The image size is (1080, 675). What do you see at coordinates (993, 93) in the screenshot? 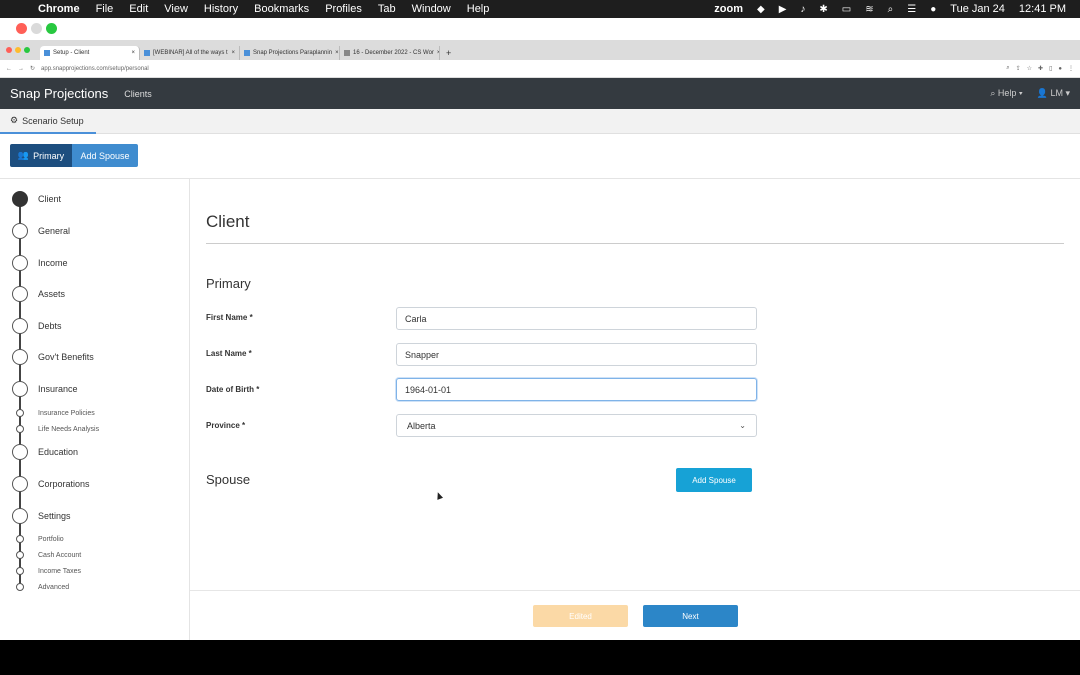
I see `search-icon: ⌕` at bounding box center [993, 93].